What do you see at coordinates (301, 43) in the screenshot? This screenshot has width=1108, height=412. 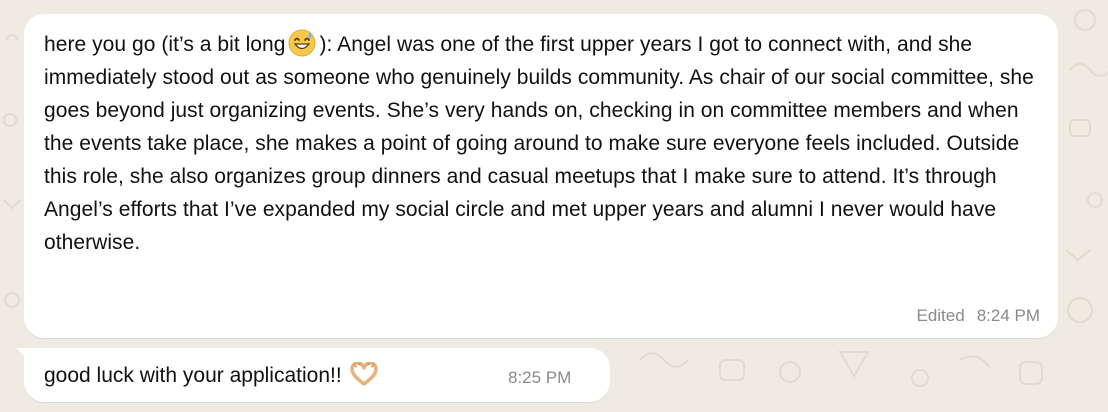 I see `grinning-sweat-emoji-icon` at bounding box center [301, 43].